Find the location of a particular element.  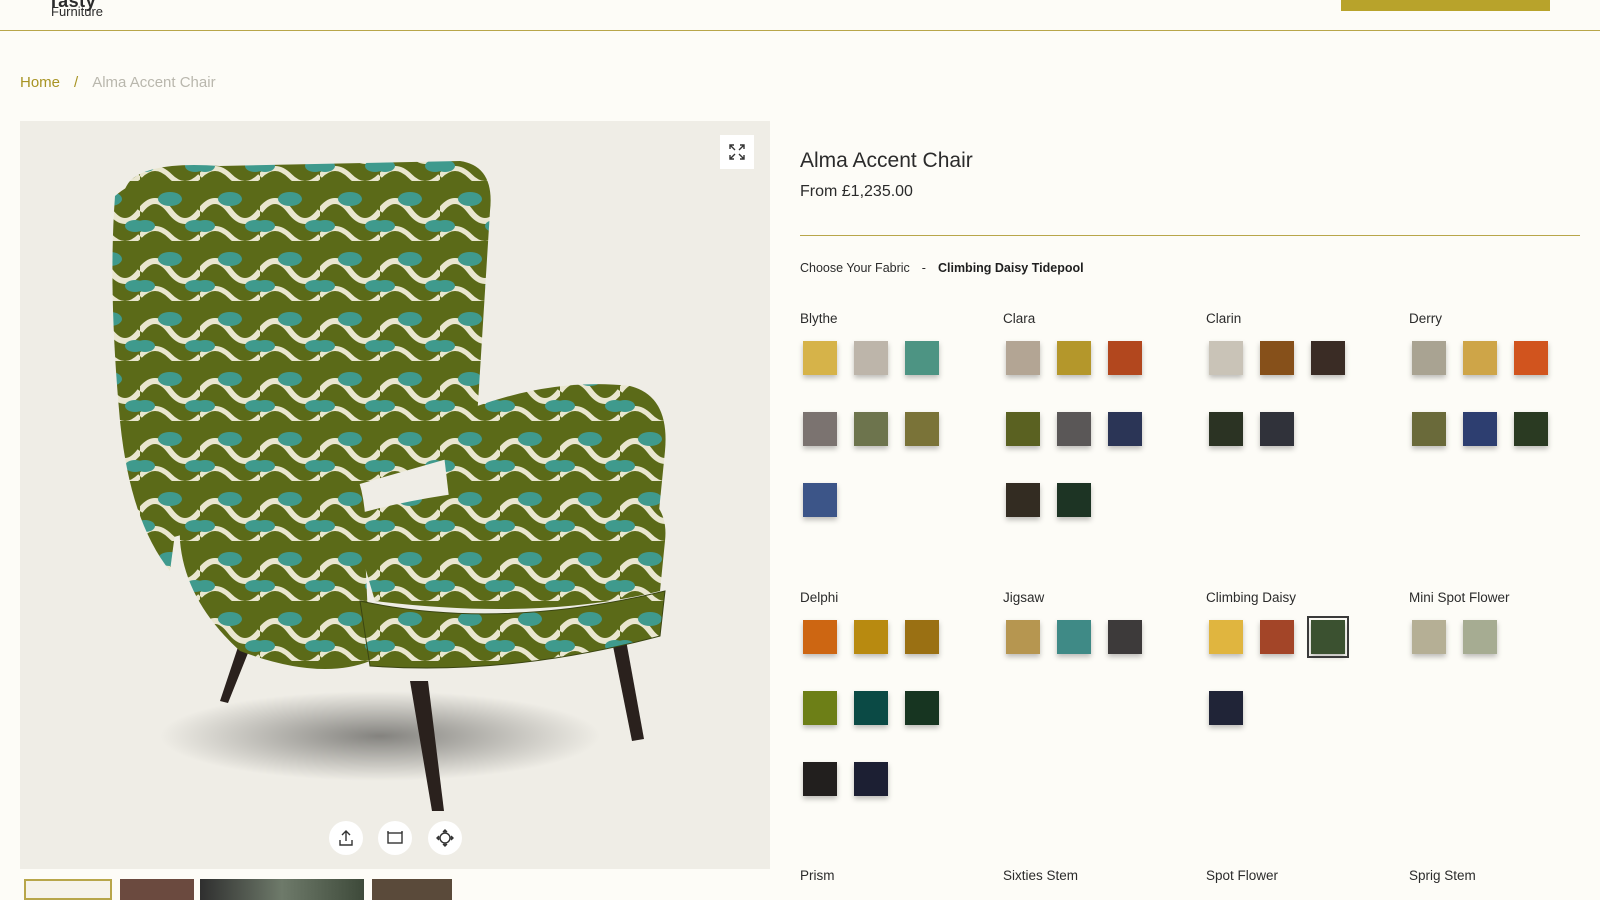

dimensions-button is located at coordinates (395, 838).